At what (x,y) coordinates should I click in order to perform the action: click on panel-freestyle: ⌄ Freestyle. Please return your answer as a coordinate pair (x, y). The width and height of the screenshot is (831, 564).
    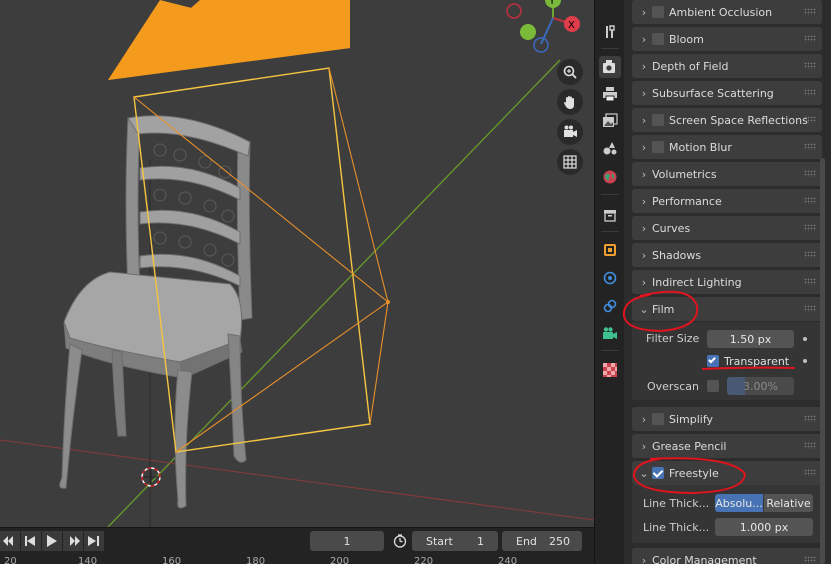
    Looking at the image, I should click on (727, 473).